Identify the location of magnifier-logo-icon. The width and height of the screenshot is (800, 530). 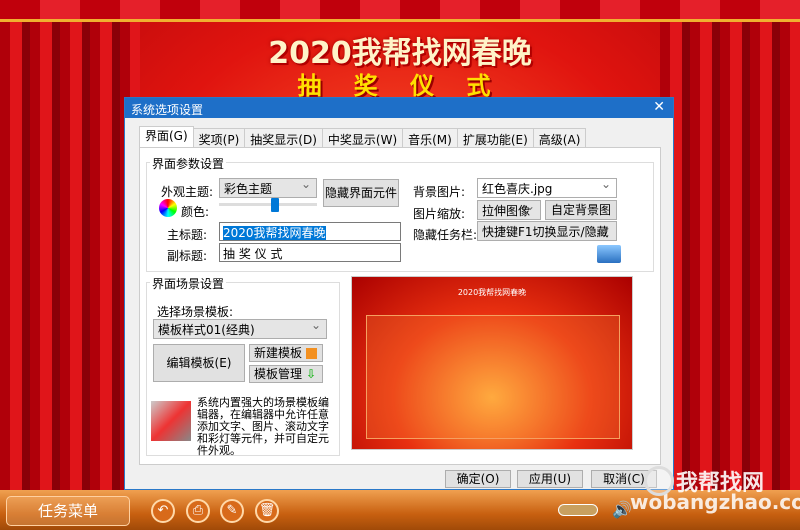
(659, 481).